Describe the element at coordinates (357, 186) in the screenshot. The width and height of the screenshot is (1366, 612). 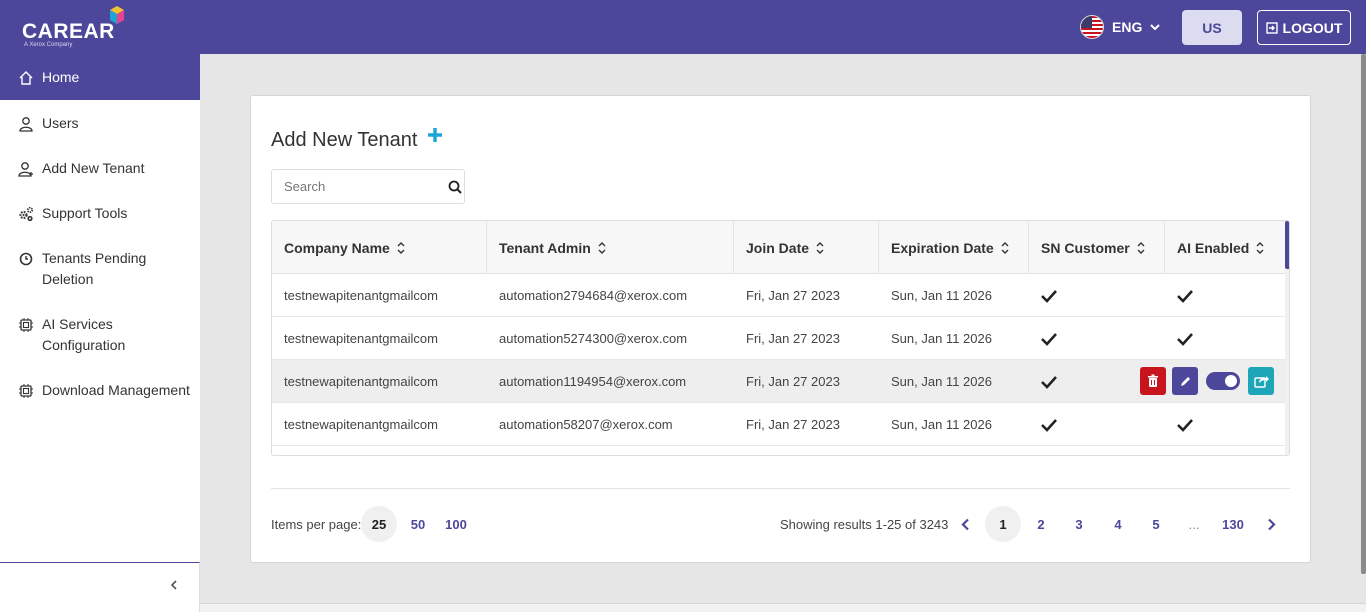
I see `search-input` at that location.